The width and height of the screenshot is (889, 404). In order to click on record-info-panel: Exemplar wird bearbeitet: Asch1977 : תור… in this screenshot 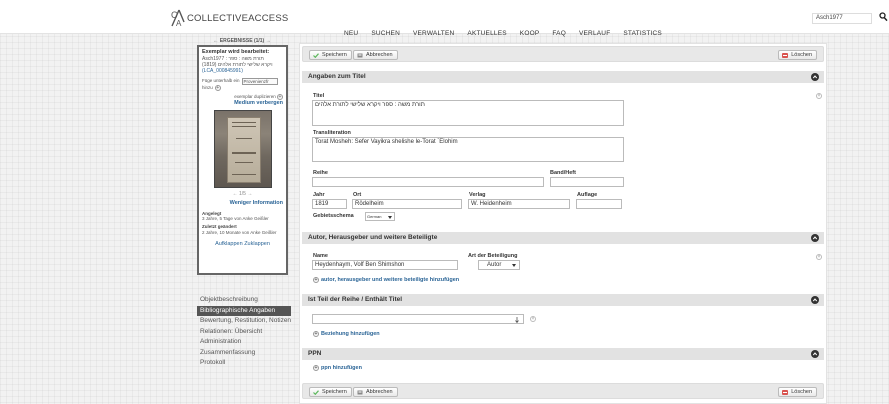, I will do `click(242, 160)`.